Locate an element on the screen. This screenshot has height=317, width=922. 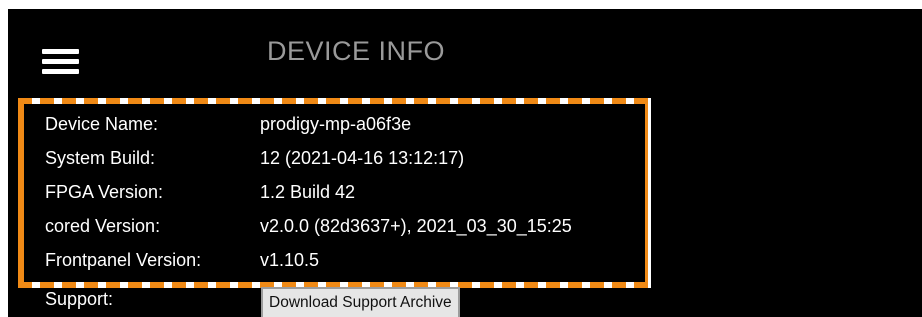
info-row-fpga-version: FPGA Version: 1.2 Build 42 is located at coordinates (345, 193).